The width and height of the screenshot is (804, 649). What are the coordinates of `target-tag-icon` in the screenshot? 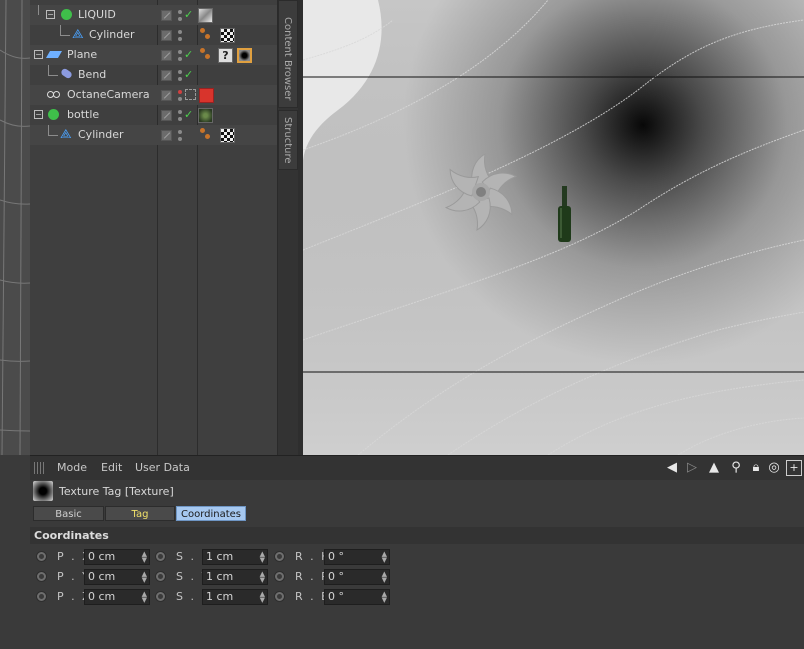 It's located at (190, 94).